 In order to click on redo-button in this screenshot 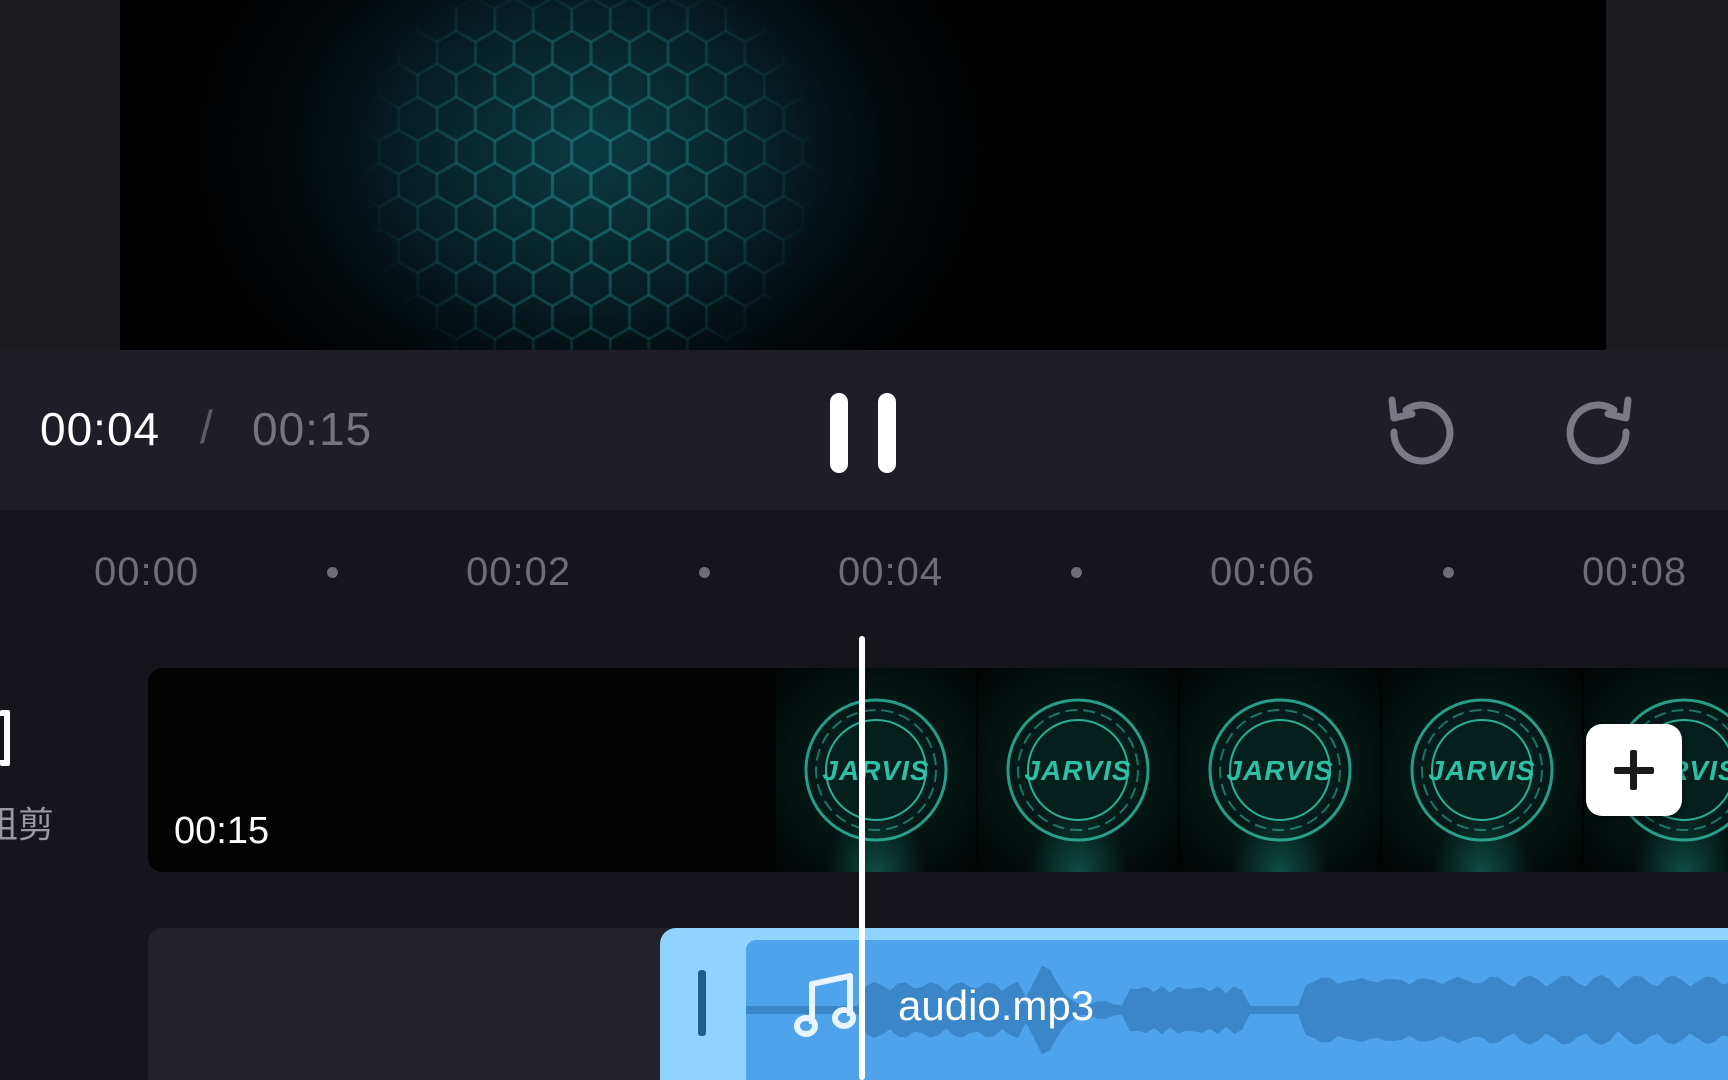, I will do `click(1600, 428)`.